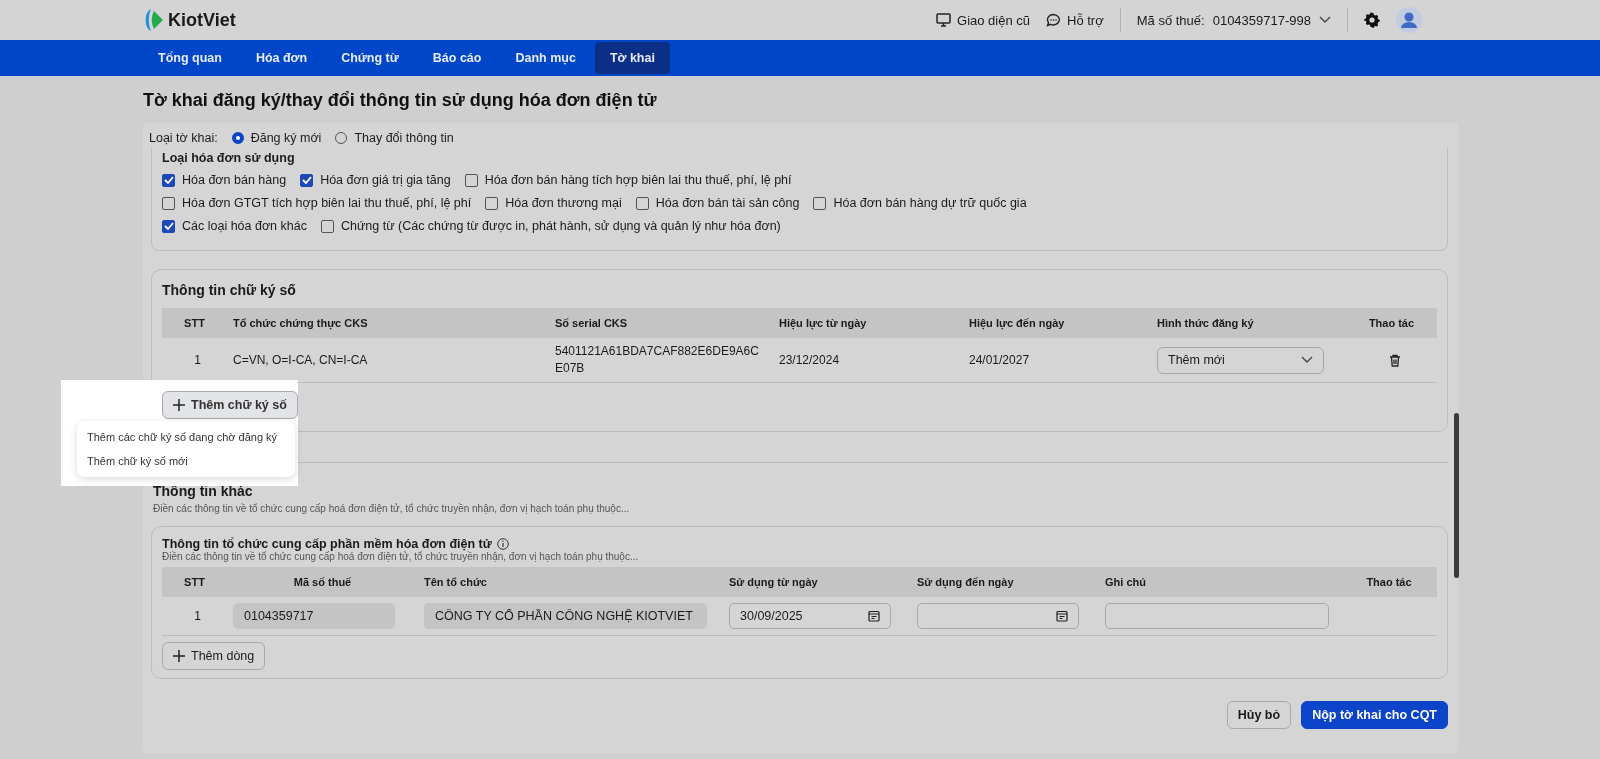  I want to click on checkbox-option: Hóa đơn bán tài sản công, so click(717, 203).